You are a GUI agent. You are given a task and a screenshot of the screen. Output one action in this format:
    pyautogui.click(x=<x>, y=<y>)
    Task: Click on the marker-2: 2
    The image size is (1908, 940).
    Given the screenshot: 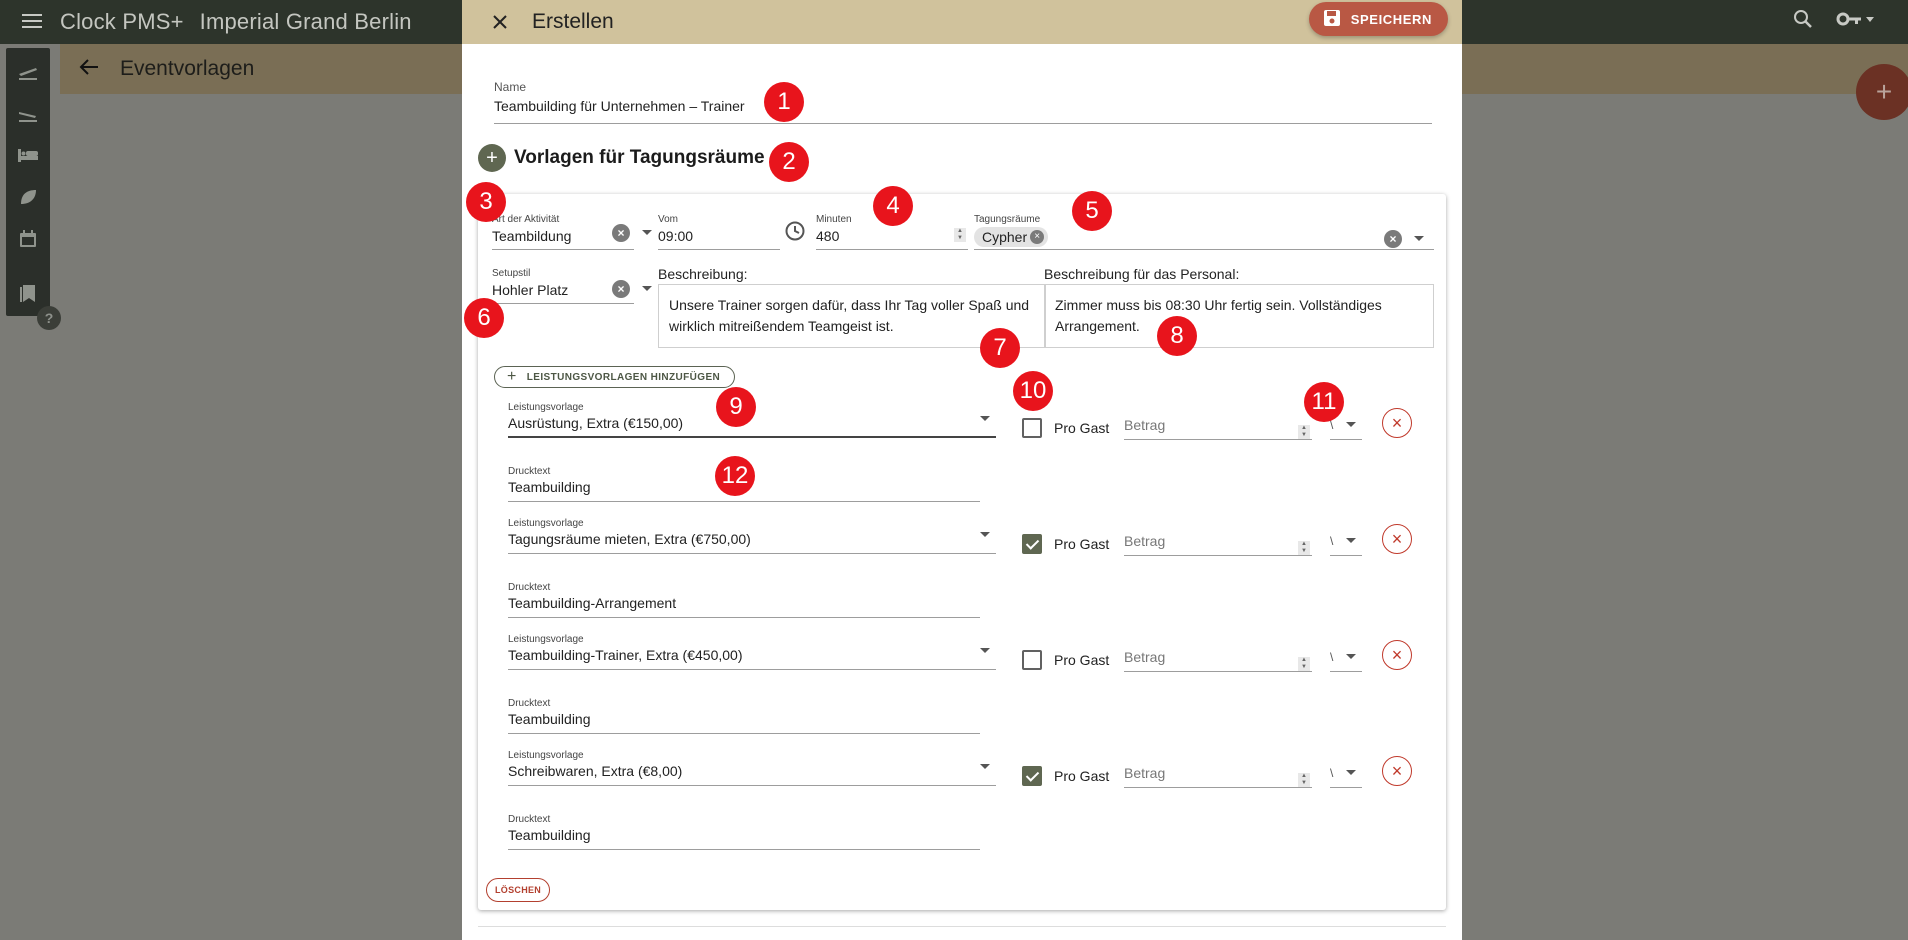 What is the action you would take?
    pyautogui.click(x=789, y=162)
    